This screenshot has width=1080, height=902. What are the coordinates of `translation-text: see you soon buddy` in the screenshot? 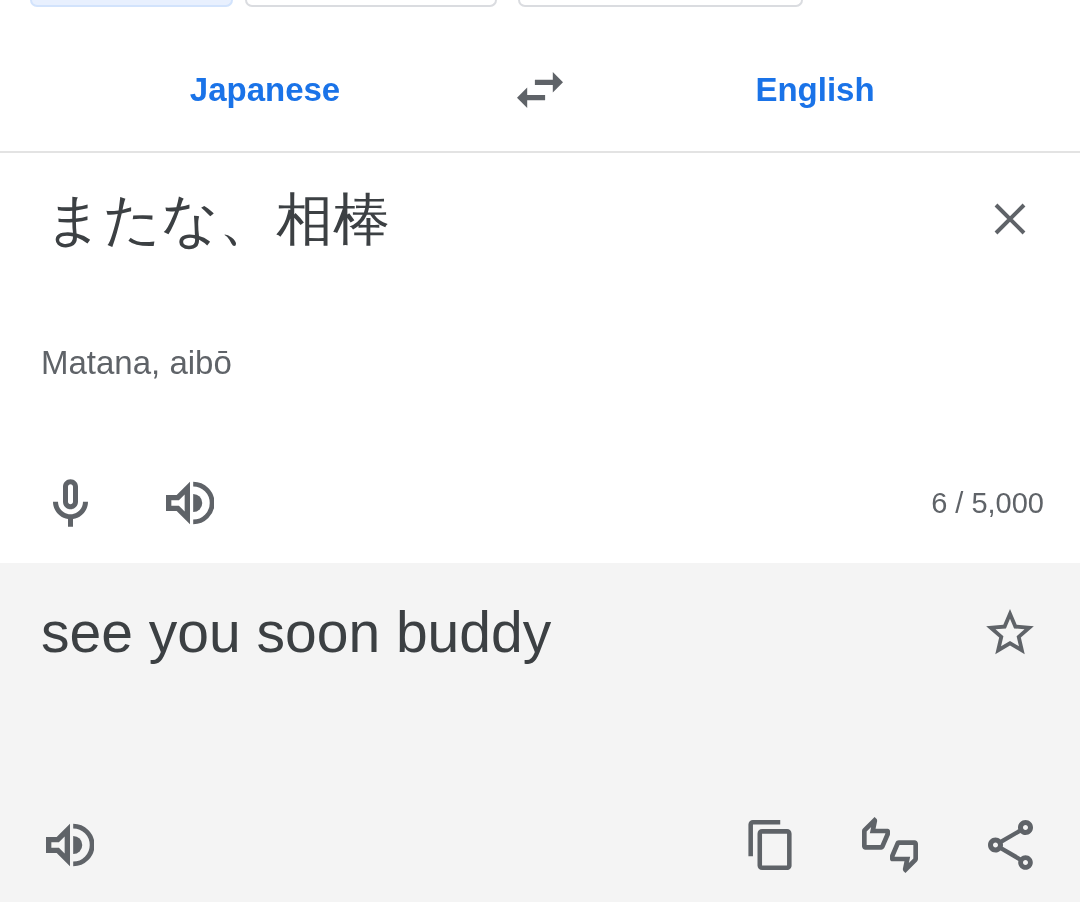 It's located at (297, 632).